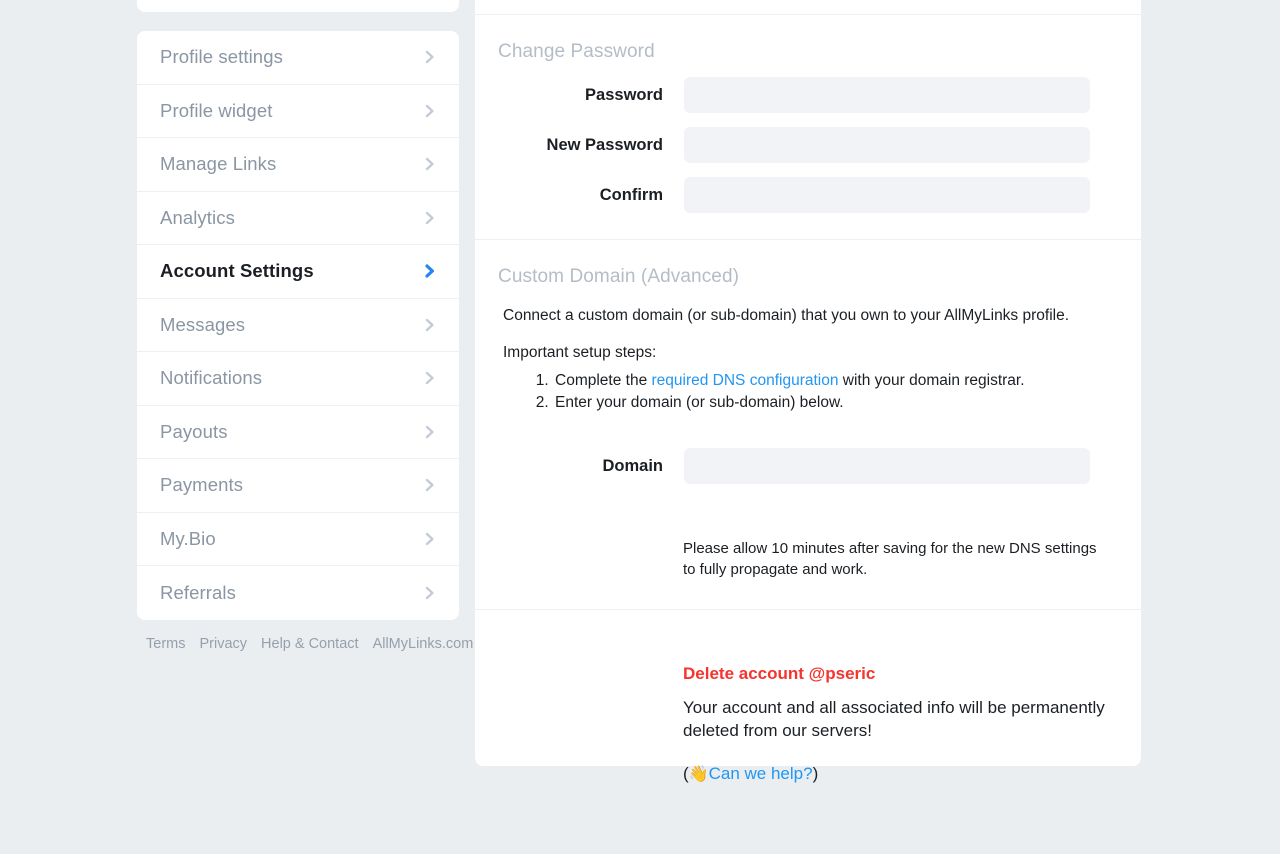  I want to click on sidebar-item-label: Payouts, so click(194, 431).